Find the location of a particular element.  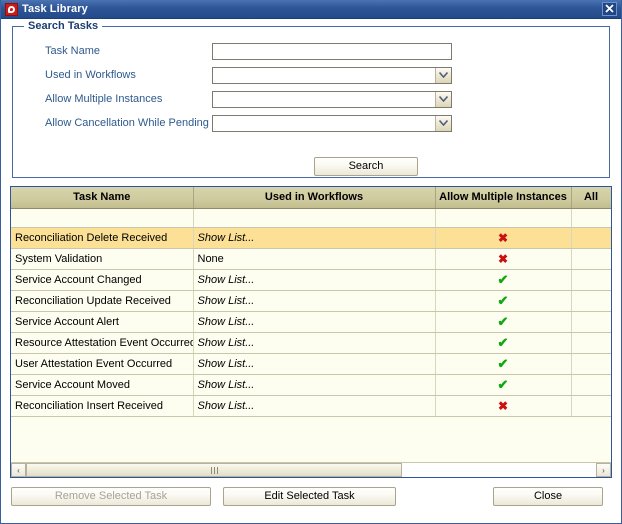

dropdown-allow-cancellation-while-pending is located at coordinates (332, 123).